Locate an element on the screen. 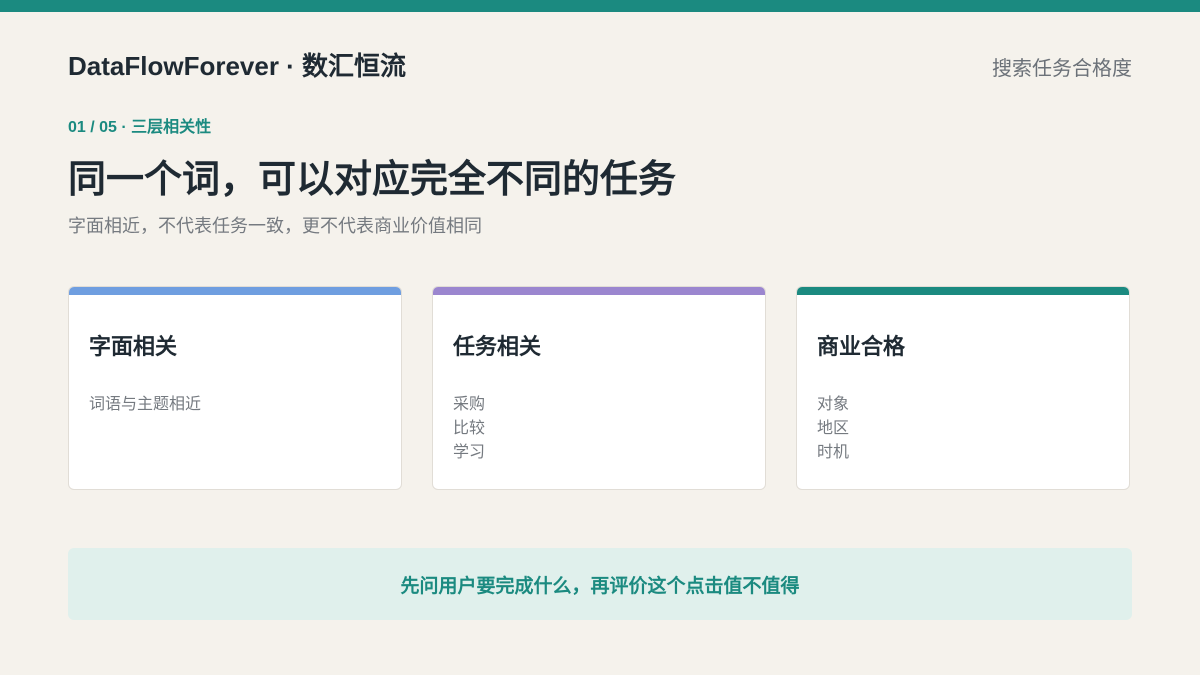 The image size is (1200, 675). card-item-list: 采购 比较 学习 is located at coordinates (469, 429).